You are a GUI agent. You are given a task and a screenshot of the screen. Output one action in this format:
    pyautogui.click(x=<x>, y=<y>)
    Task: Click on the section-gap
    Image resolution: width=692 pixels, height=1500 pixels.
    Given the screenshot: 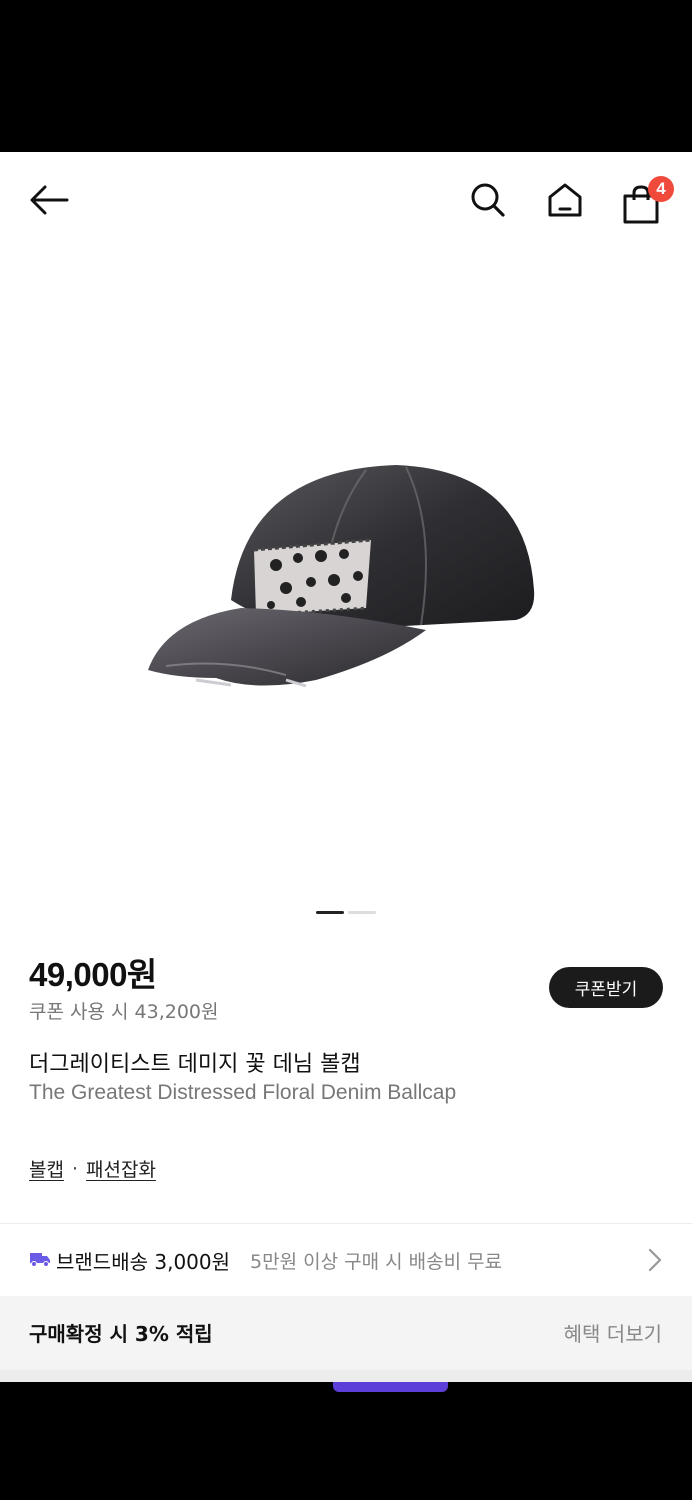 What is the action you would take?
    pyautogui.click(x=346, y=1376)
    